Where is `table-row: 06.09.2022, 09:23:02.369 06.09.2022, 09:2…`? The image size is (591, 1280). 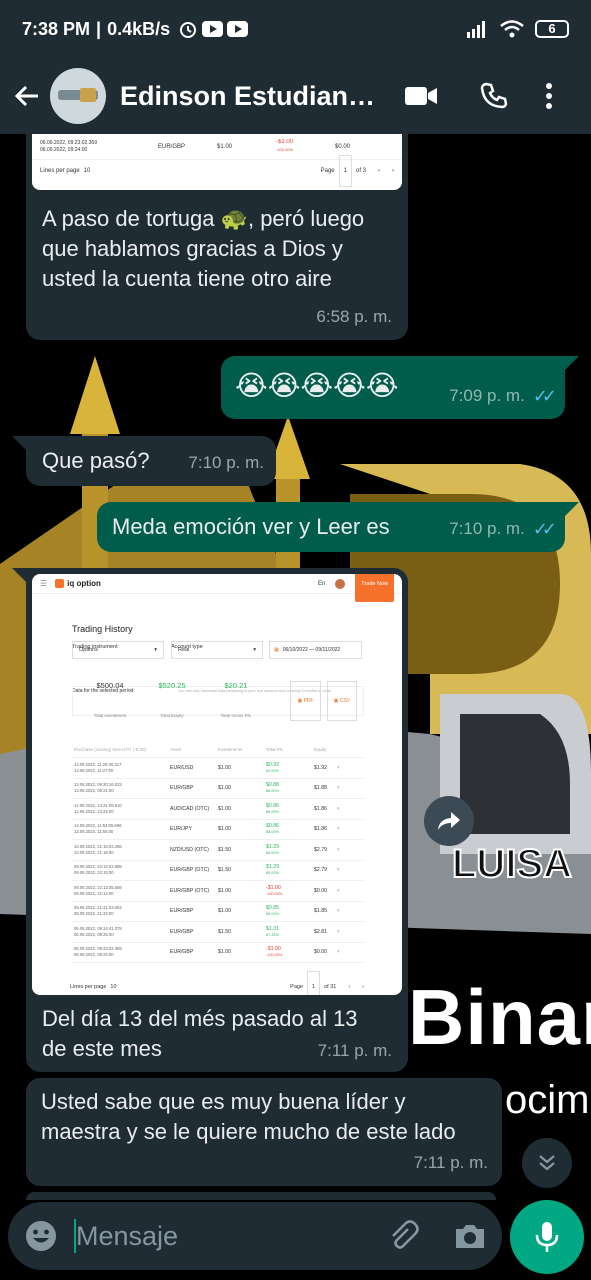 table-row: 06.09.2022, 09:23:02.369 06.09.2022, 09:2… is located at coordinates (218, 953).